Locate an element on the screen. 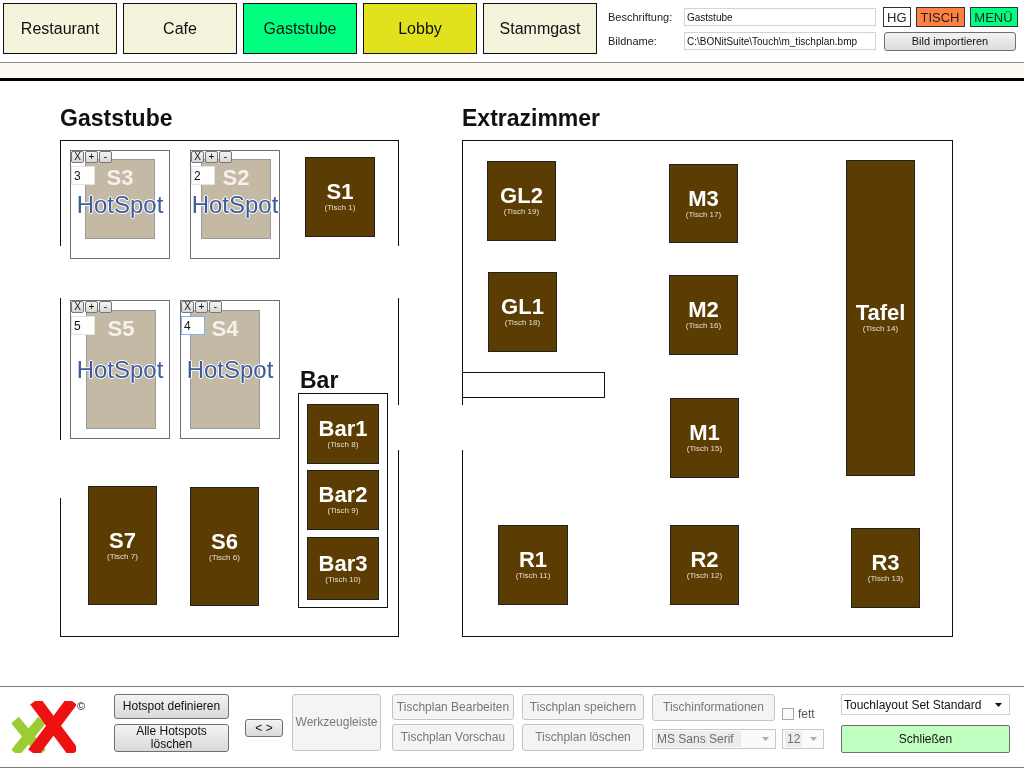 The image size is (1024, 768). table-number: (Tisch 18) is located at coordinates (522, 323).